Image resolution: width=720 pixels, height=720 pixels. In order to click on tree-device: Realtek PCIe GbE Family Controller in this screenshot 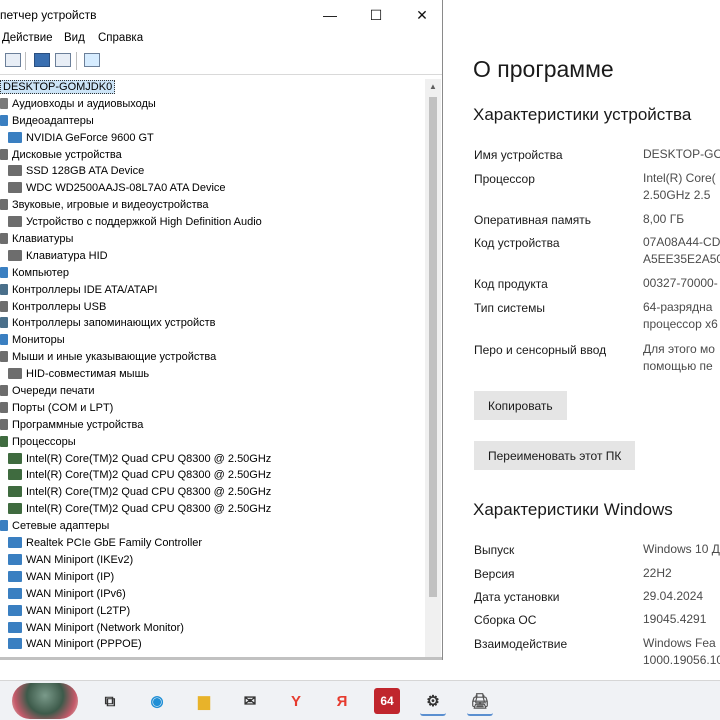, I will do `click(212, 543)`.